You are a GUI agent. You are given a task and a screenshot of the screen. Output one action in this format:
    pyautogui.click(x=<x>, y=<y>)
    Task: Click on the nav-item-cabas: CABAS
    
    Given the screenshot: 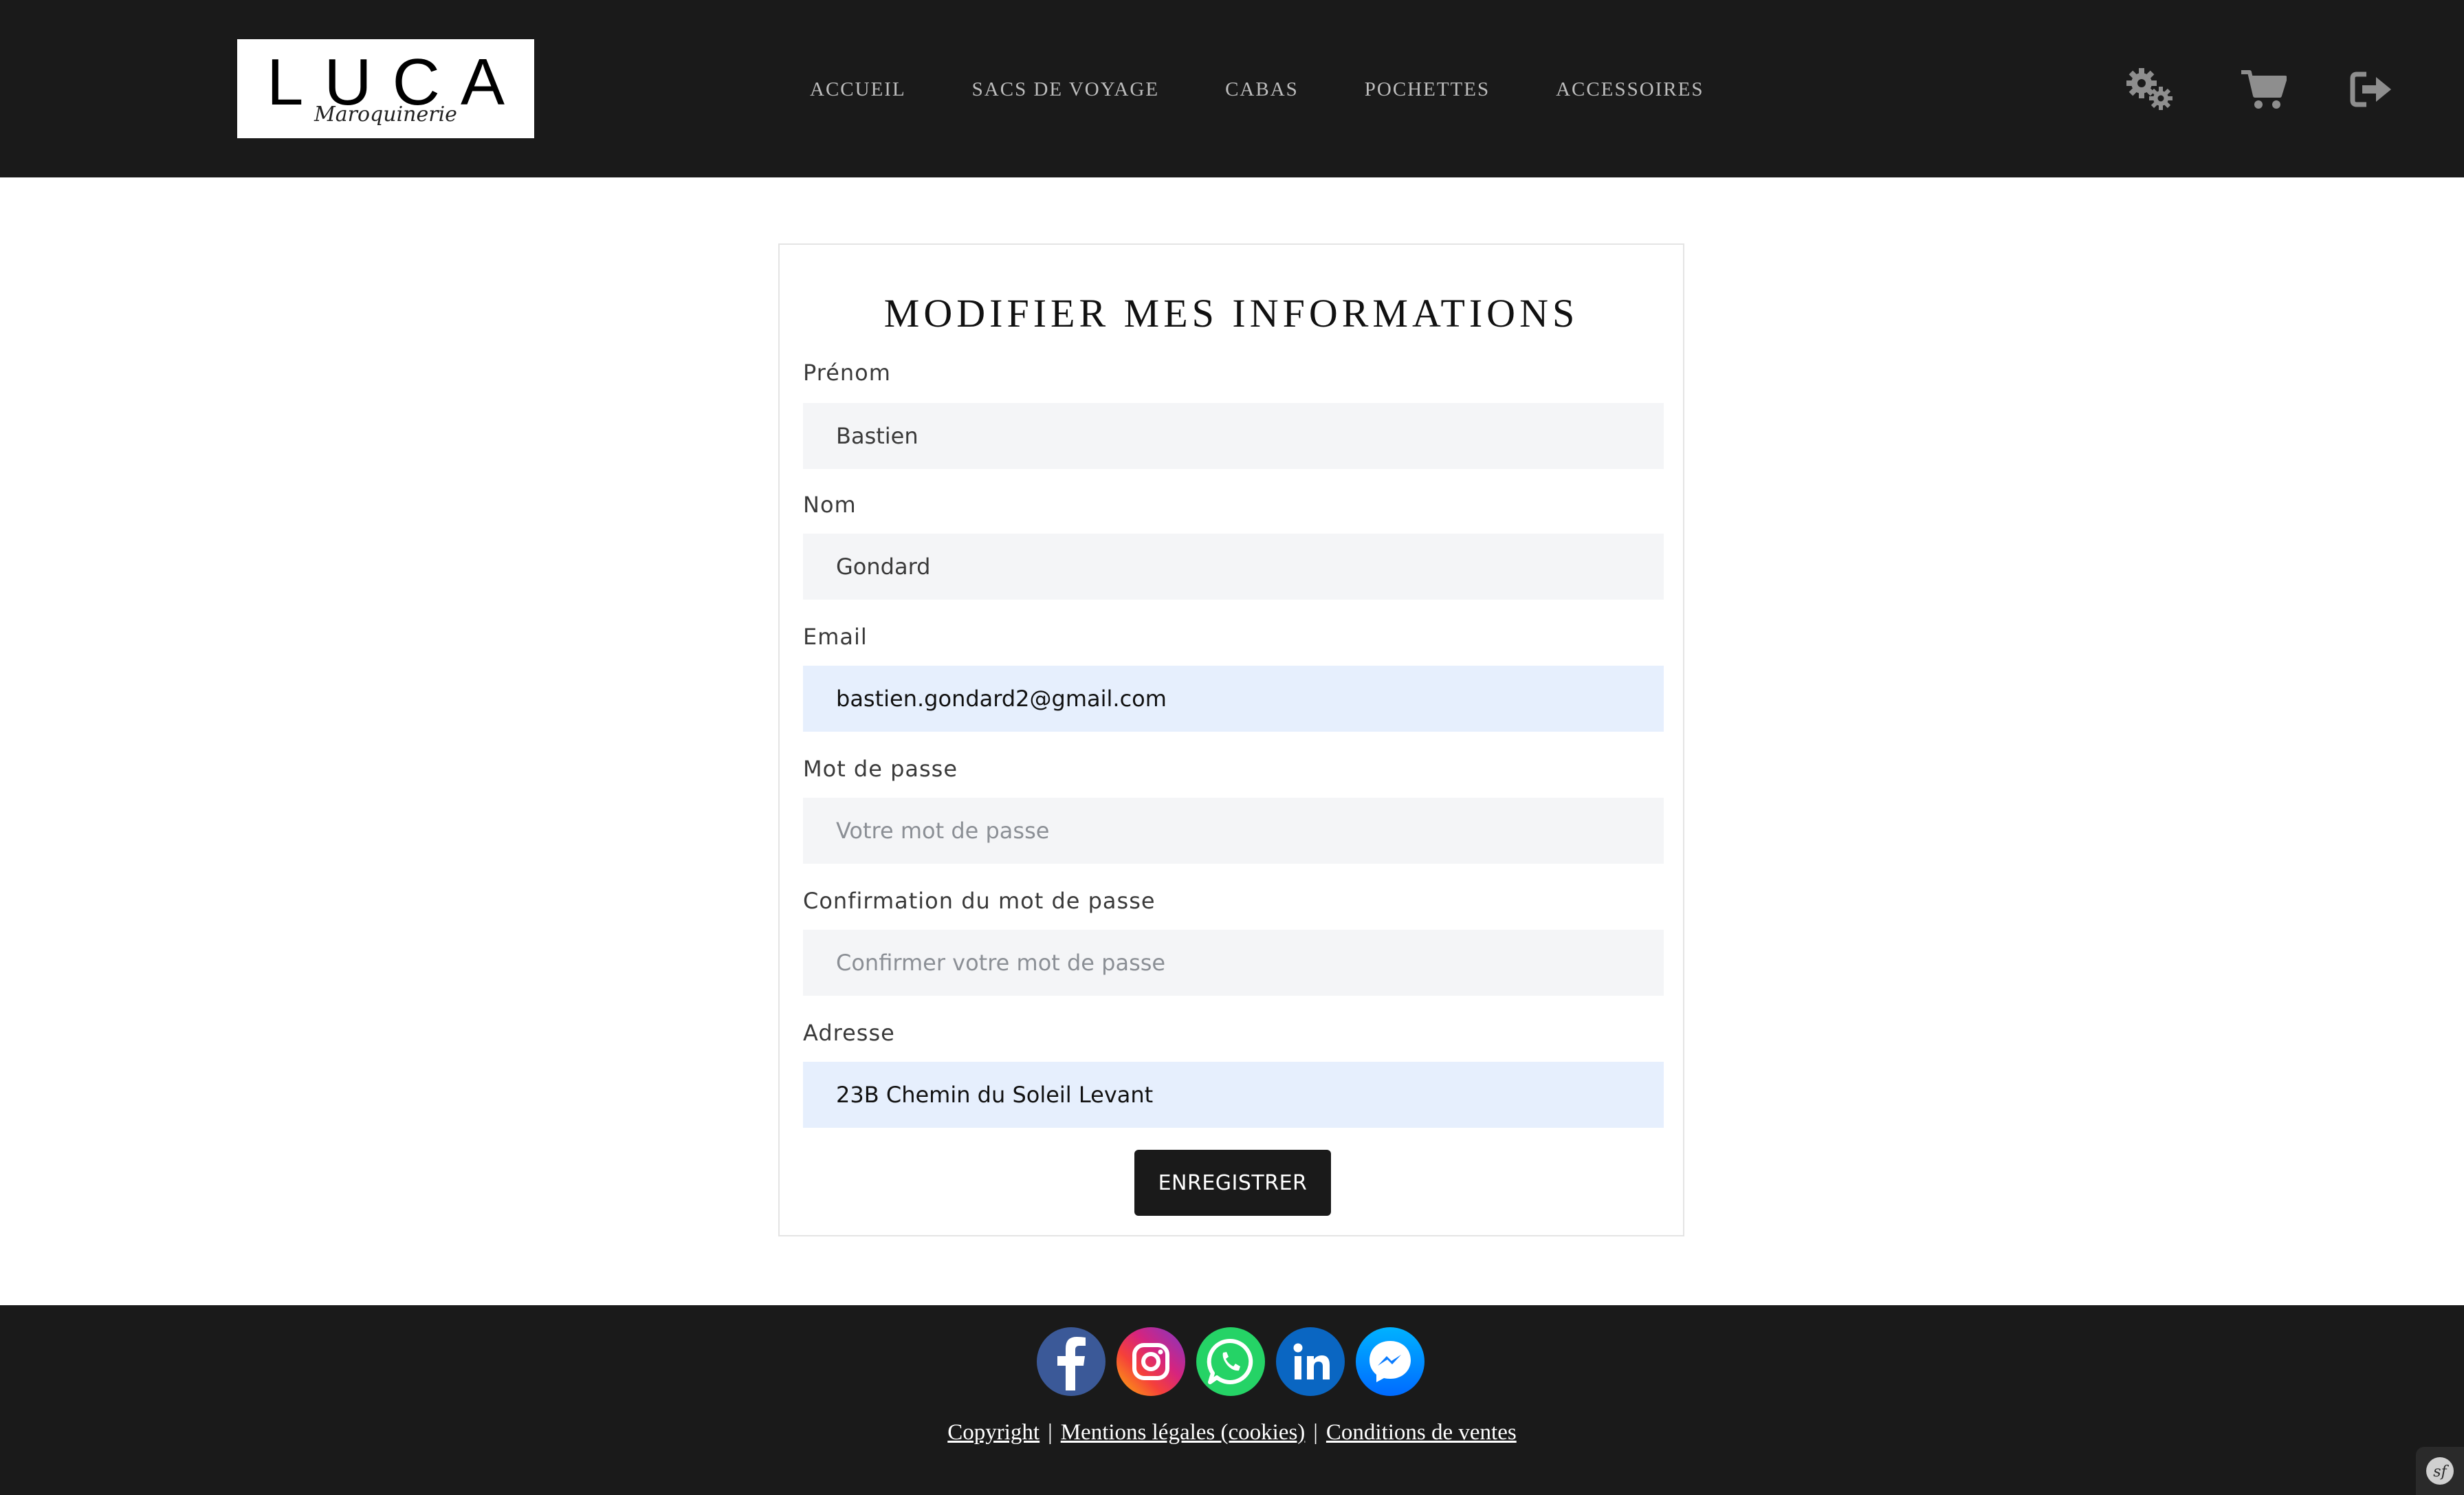 What is the action you would take?
    pyautogui.click(x=1262, y=89)
    